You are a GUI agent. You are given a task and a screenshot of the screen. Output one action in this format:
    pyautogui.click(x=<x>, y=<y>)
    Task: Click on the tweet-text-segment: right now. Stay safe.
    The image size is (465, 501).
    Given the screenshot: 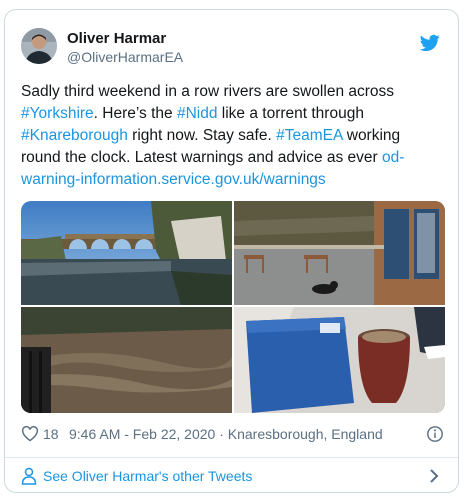 What is the action you would take?
    pyautogui.click(x=202, y=135)
    